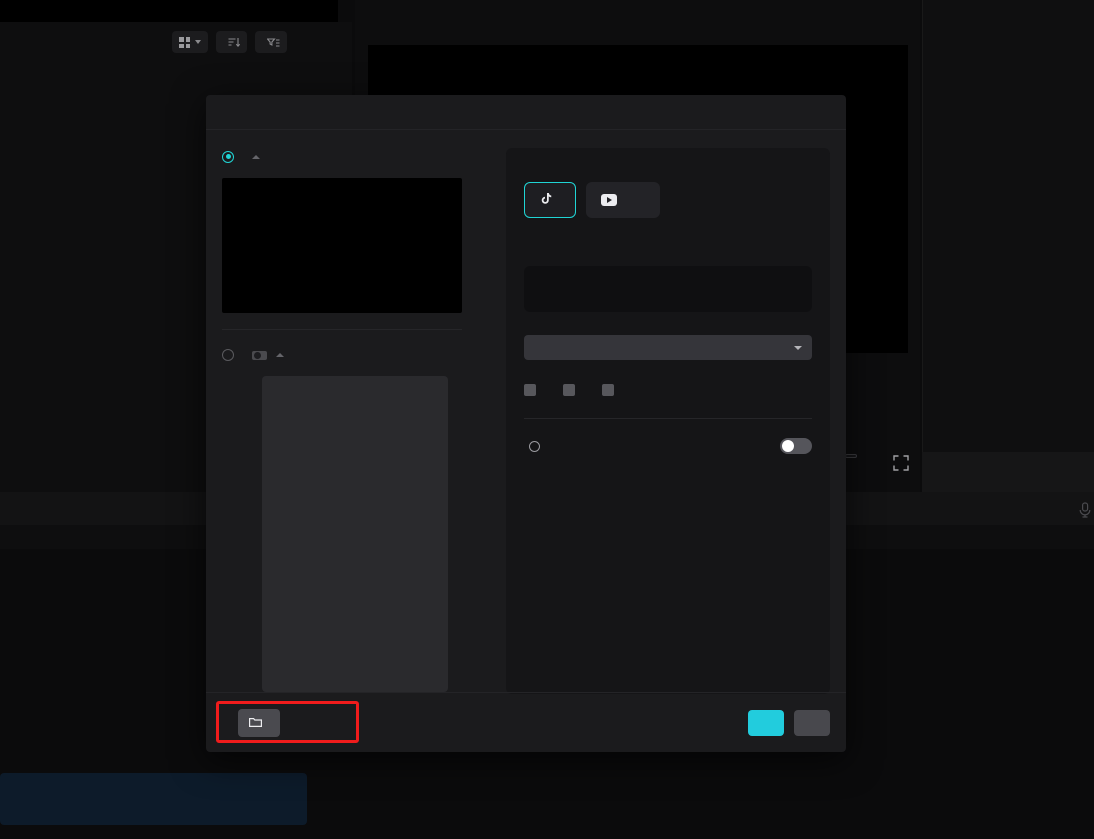 The height and width of the screenshot is (839, 1094). I want to click on tiktok-icon, so click(546, 198).